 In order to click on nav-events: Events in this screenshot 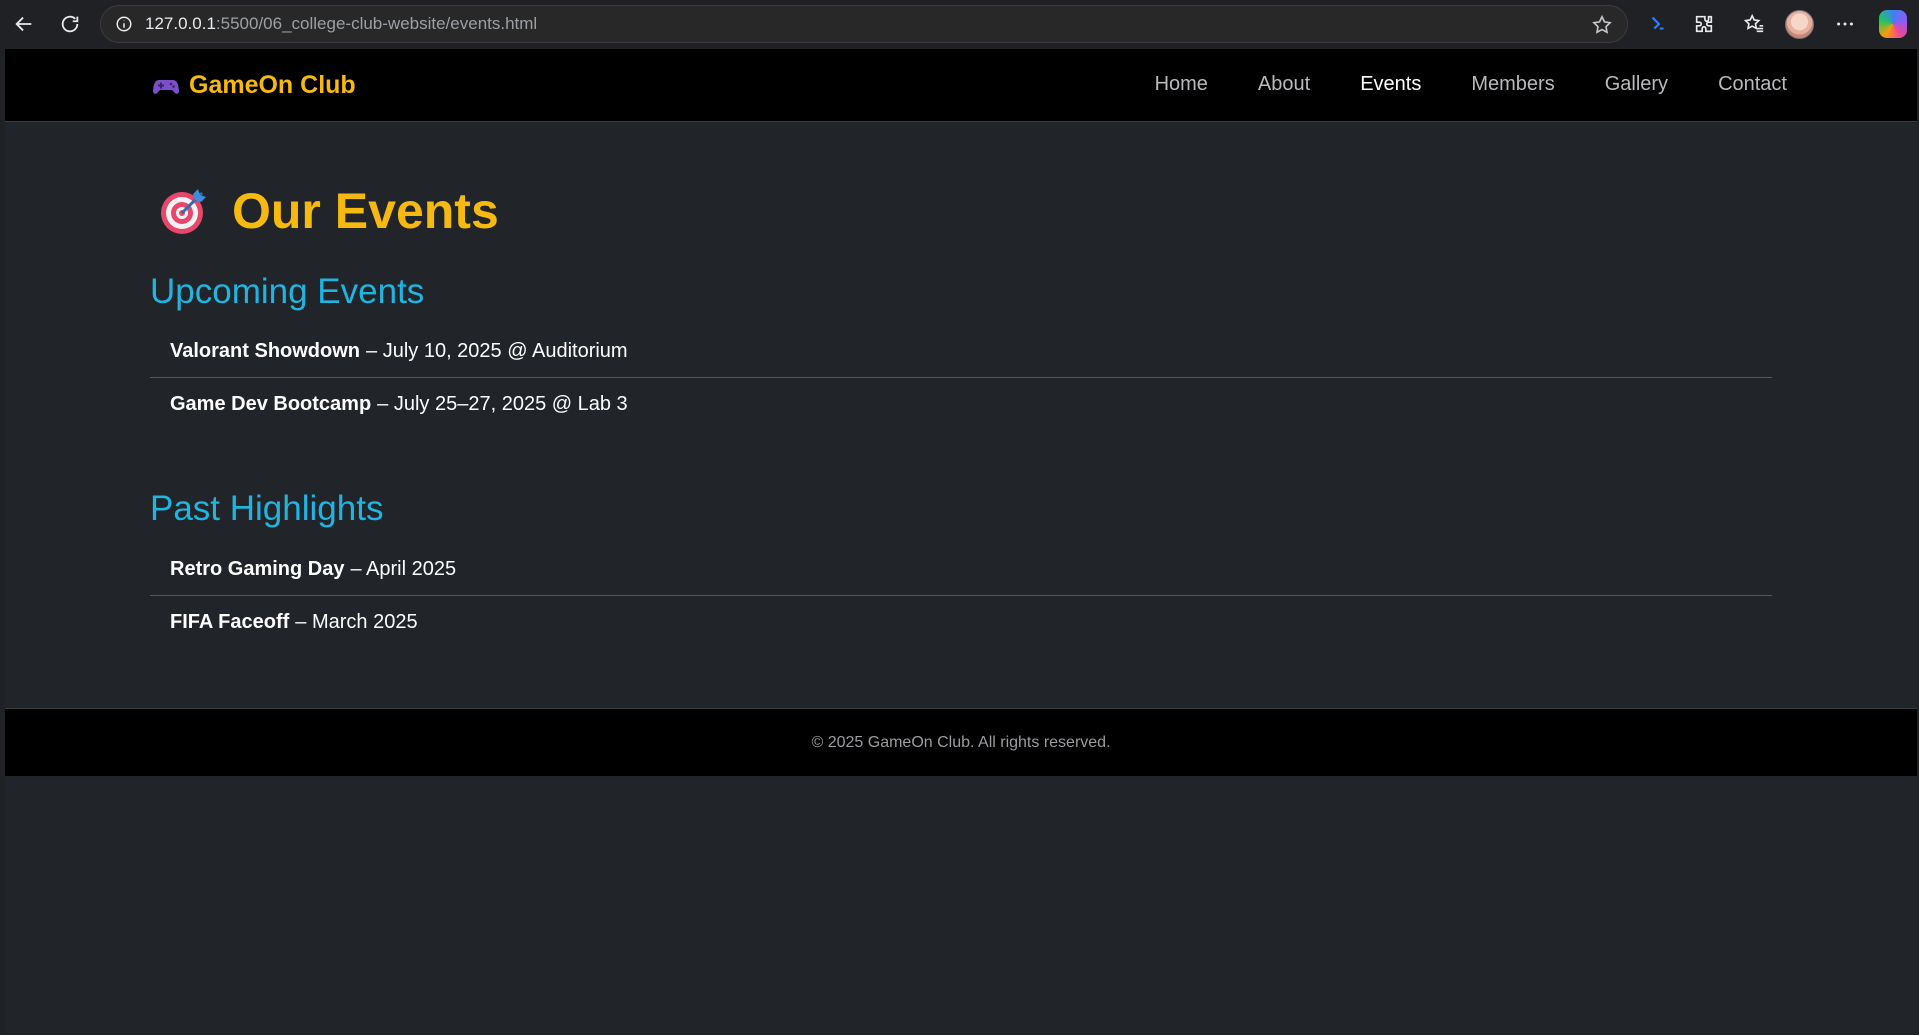, I will do `click(1390, 84)`.